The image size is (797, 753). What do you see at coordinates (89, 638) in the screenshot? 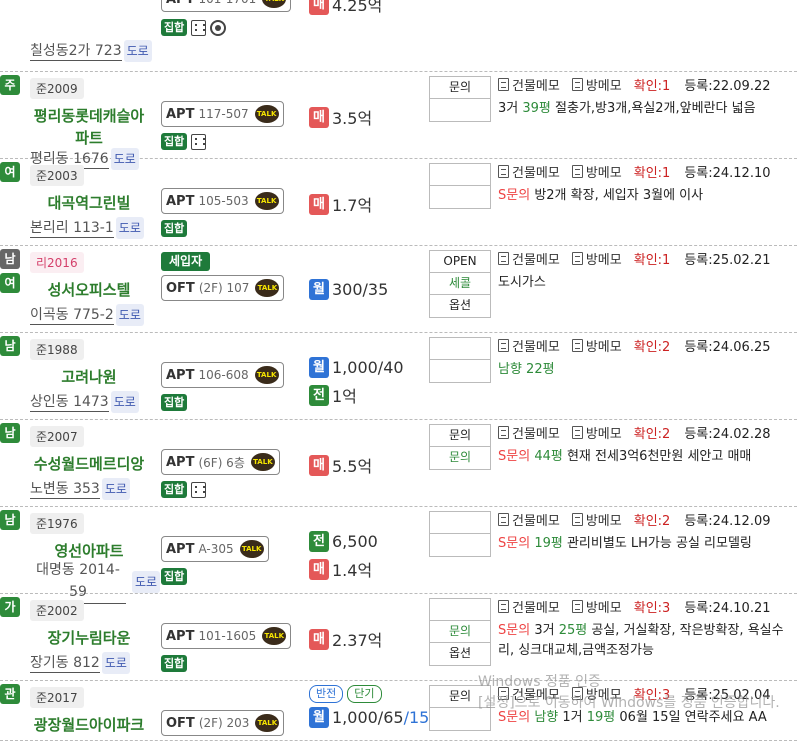
I see `building-name-link: 장기누림타운` at bounding box center [89, 638].